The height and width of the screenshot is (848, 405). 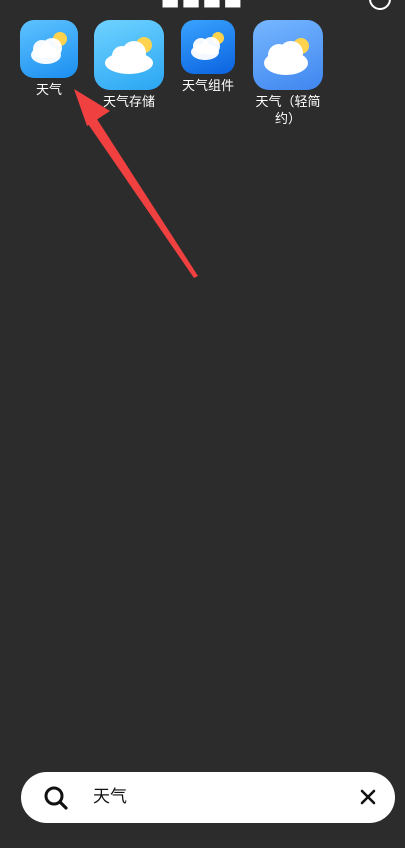 What do you see at coordinates (368, 797) in the screenshot?
I see `close-icon` at bounding box center [368, 797].